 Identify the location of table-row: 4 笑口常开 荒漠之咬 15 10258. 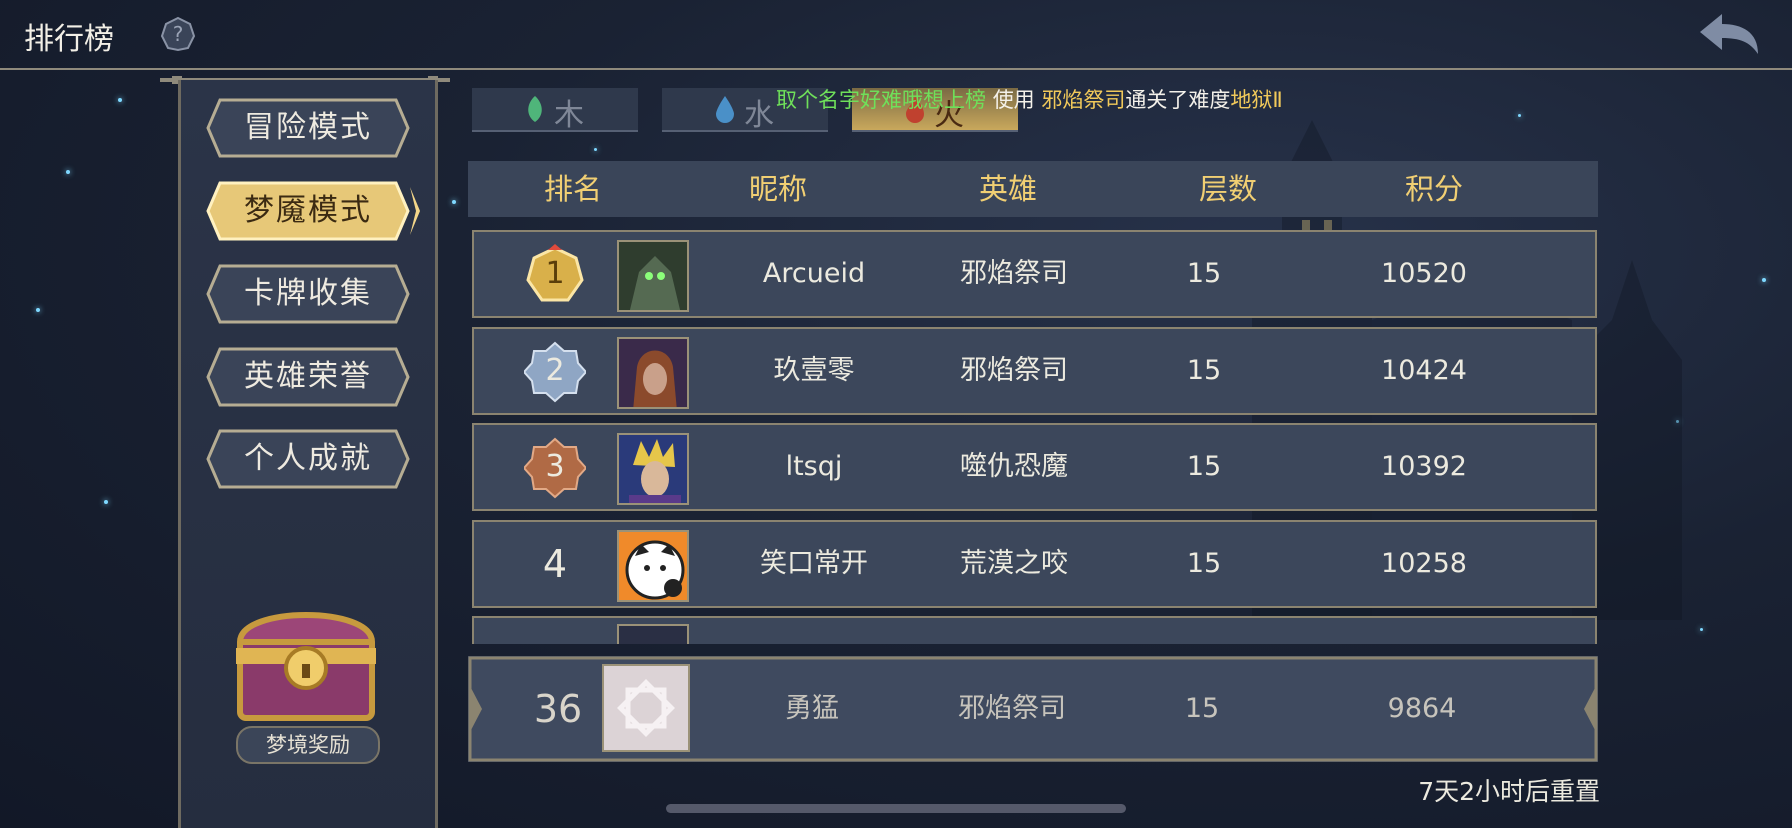
(1034, 564).